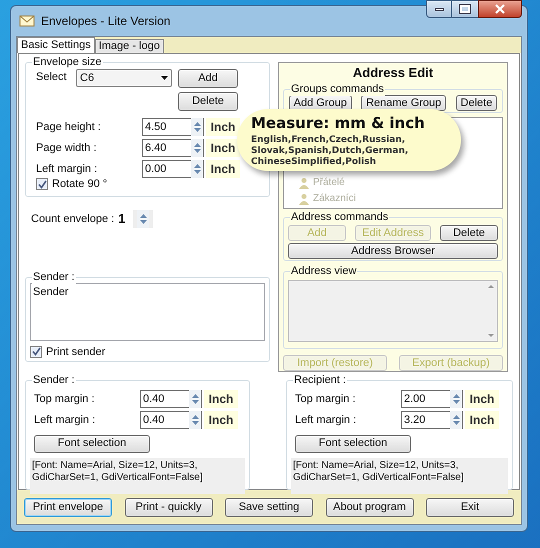 The image size is (540, 548). Describe the element at coordinates (105, 21) in the screenshot. I see `window-title: Envelopes - Lite Version` at that location.